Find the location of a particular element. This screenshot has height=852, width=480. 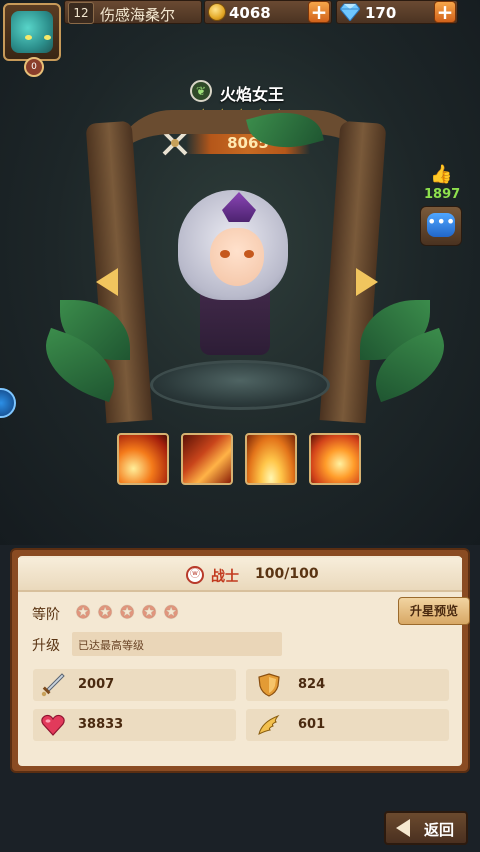

like-count: 1897 is located at coordinates (442, 194).